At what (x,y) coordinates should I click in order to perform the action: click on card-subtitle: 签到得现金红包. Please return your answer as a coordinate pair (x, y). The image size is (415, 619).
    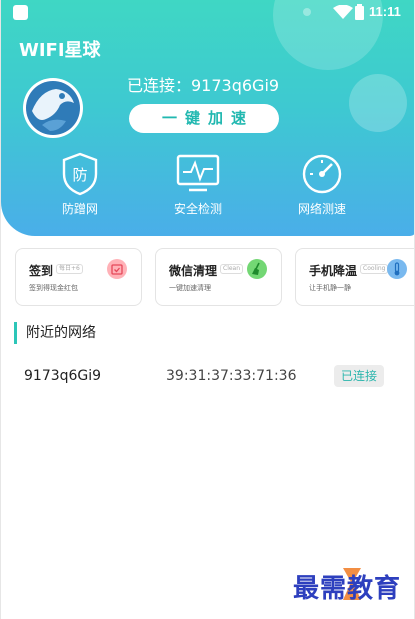
    Looking at the image, I should click on (53, 288).